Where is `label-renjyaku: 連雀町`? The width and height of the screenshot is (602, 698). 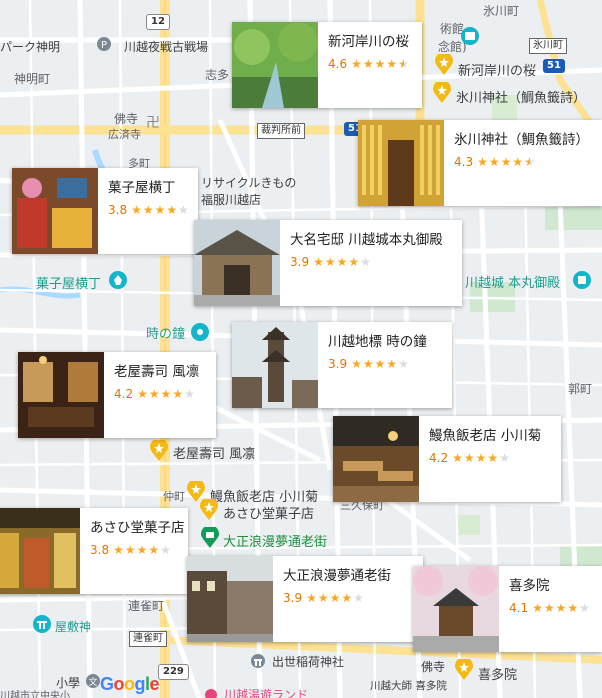 label-renjyaku: 連雀町 is located at coordinates (146, 606).